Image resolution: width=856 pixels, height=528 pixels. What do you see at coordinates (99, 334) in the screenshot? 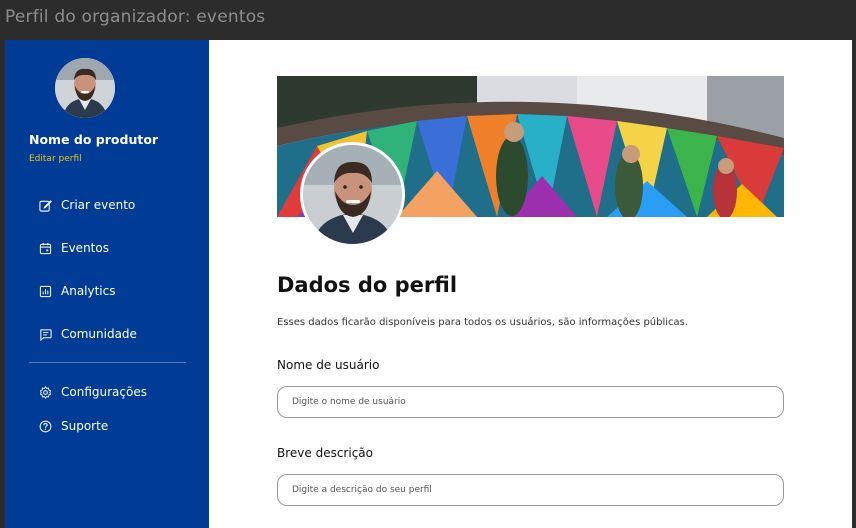
I see `nav-item-label: Comunidade` at bounding box center [99, 334].